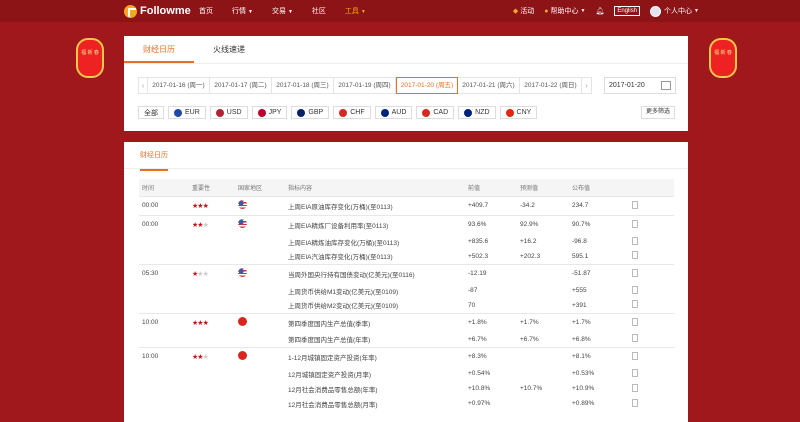  Describe the element at coordinates (229, 49) in the screenshot. I see `tab-live-news: 火线速递` at that location.